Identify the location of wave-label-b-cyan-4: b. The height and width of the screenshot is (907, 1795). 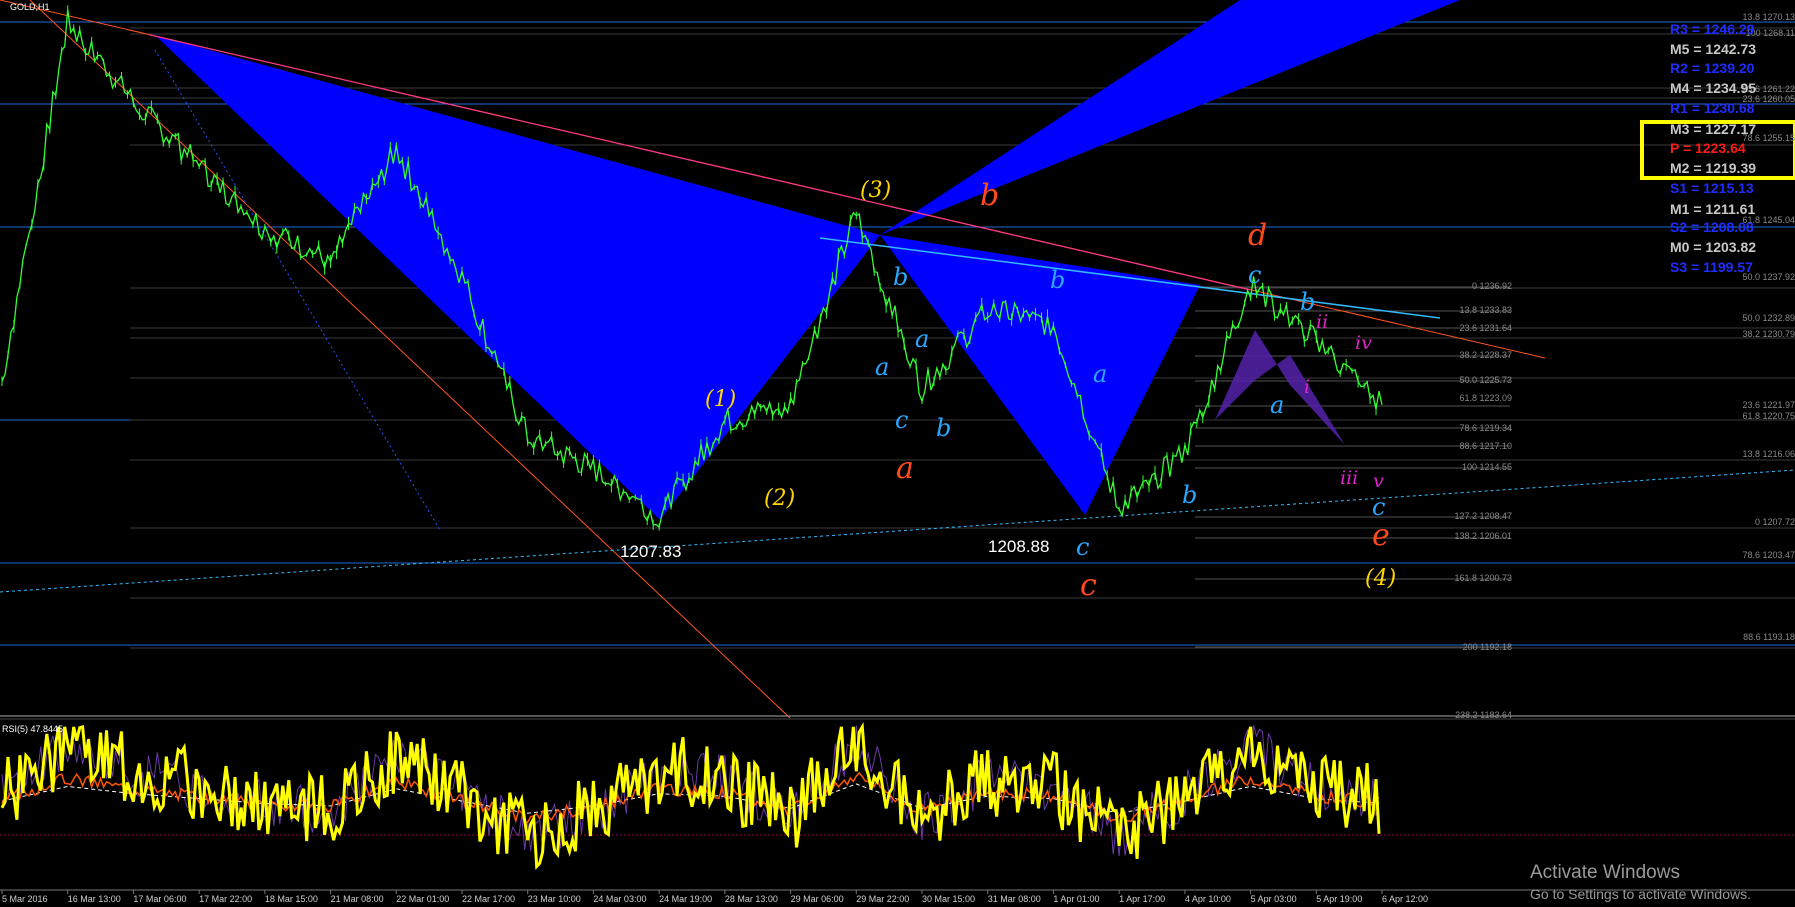
(1307, 302).